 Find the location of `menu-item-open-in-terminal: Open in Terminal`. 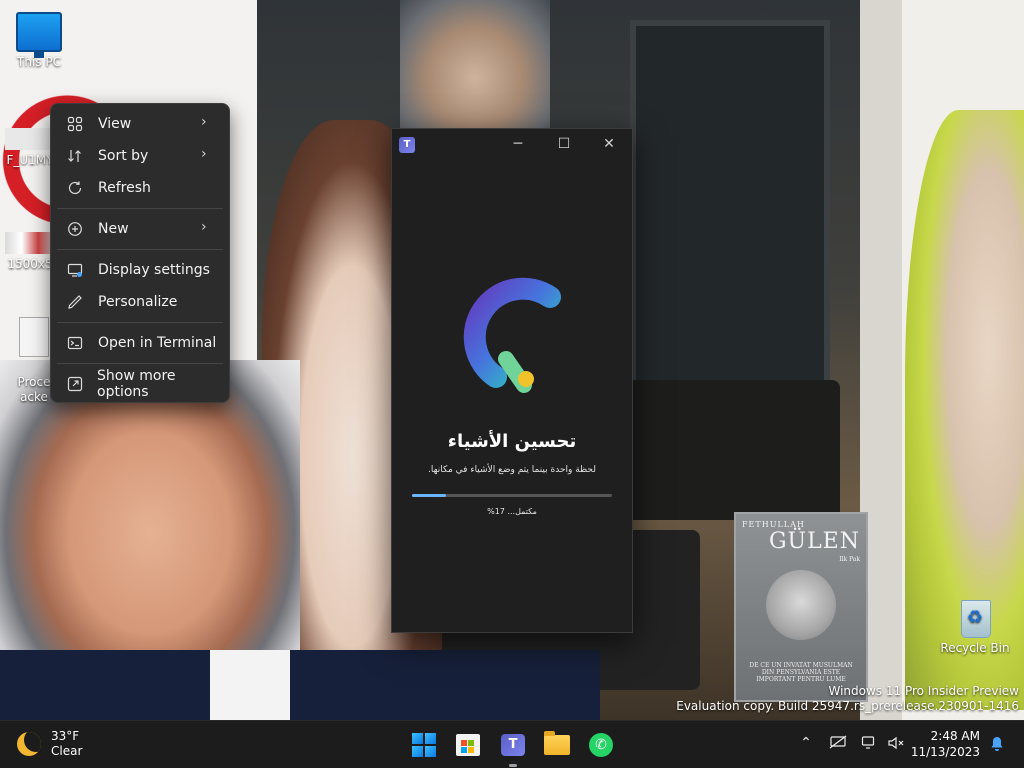

menu-item-open-in-terminal: Open in Terminal is located at coordinates (140, 343).